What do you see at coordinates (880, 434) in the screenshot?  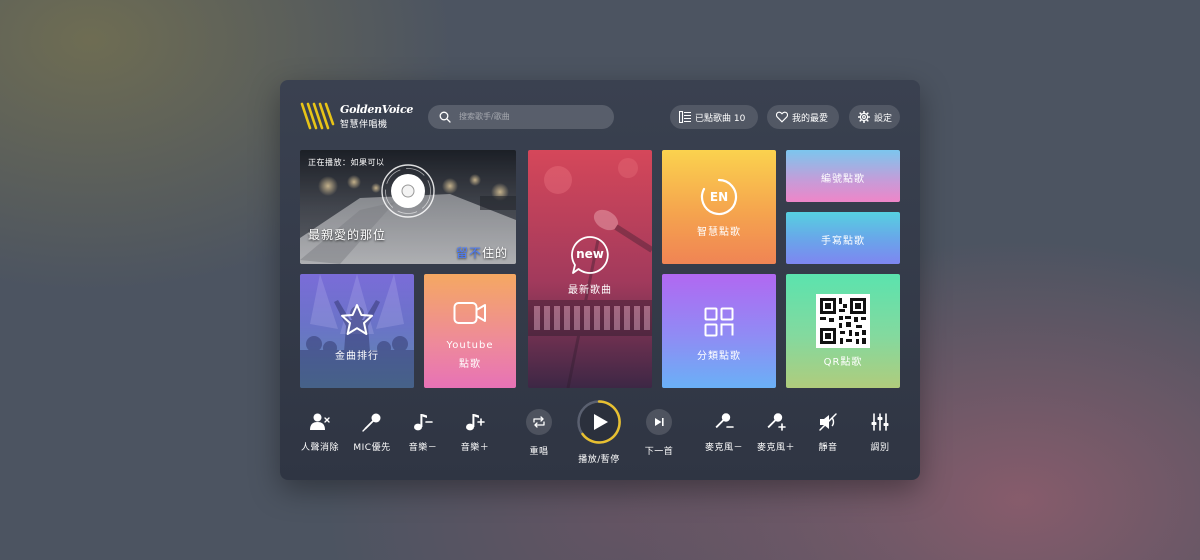 I see `tuning-button: 調別` at bounding box center [880, 434].